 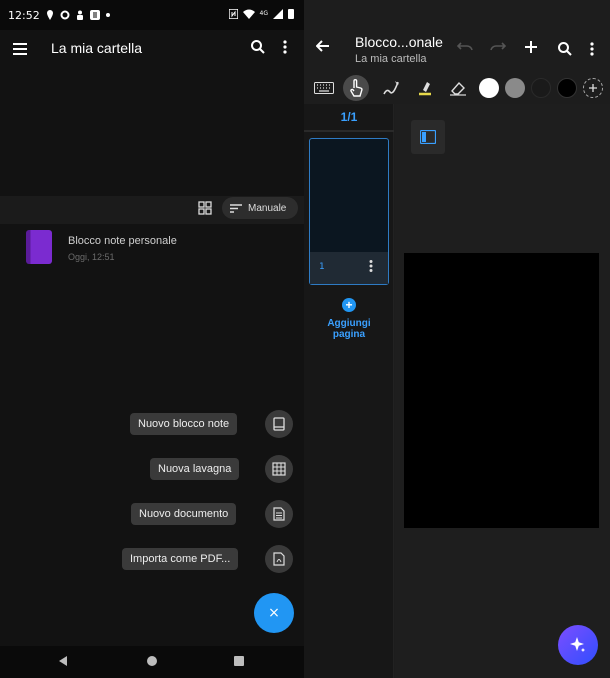 I want to click on sort-bar: Manuale, so click(x=152, y=210).